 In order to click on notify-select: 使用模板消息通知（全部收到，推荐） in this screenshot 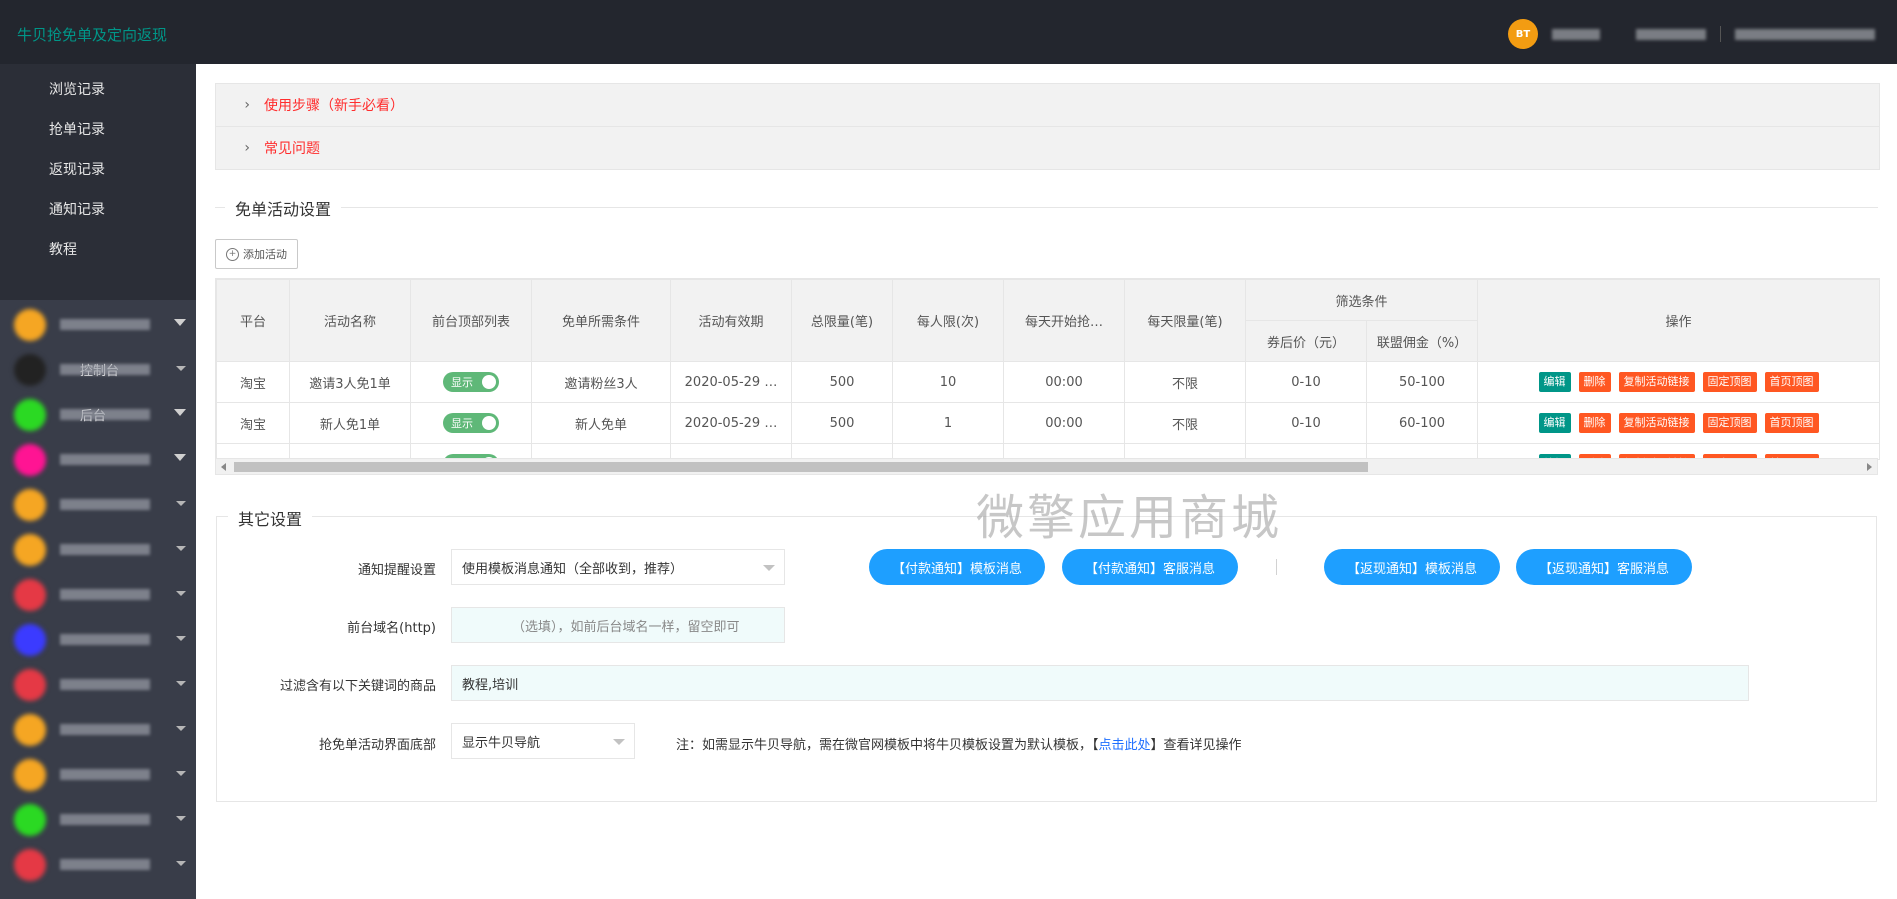, I will do `click(618, 567)`.